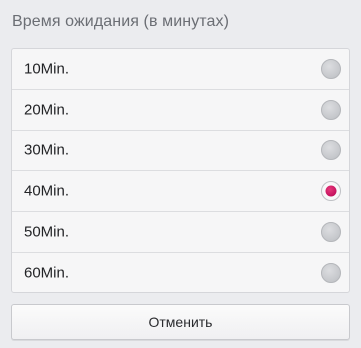 This screenshot has width=361, height=348. What do you see at coordinates (180, 322) in the screenshot?
I see `cancel-button: Отменить` at bounding box center [180, 322].